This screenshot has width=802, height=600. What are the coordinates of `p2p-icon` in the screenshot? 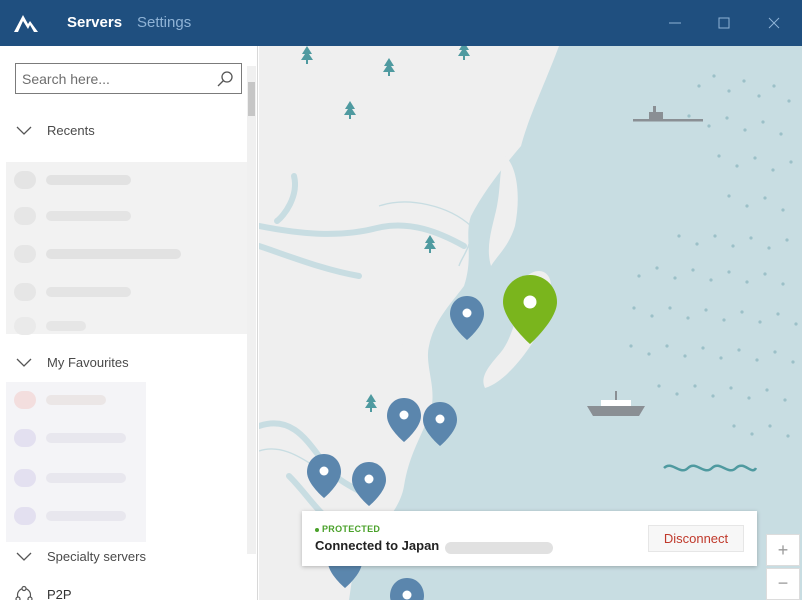 It's located at (24, 592).